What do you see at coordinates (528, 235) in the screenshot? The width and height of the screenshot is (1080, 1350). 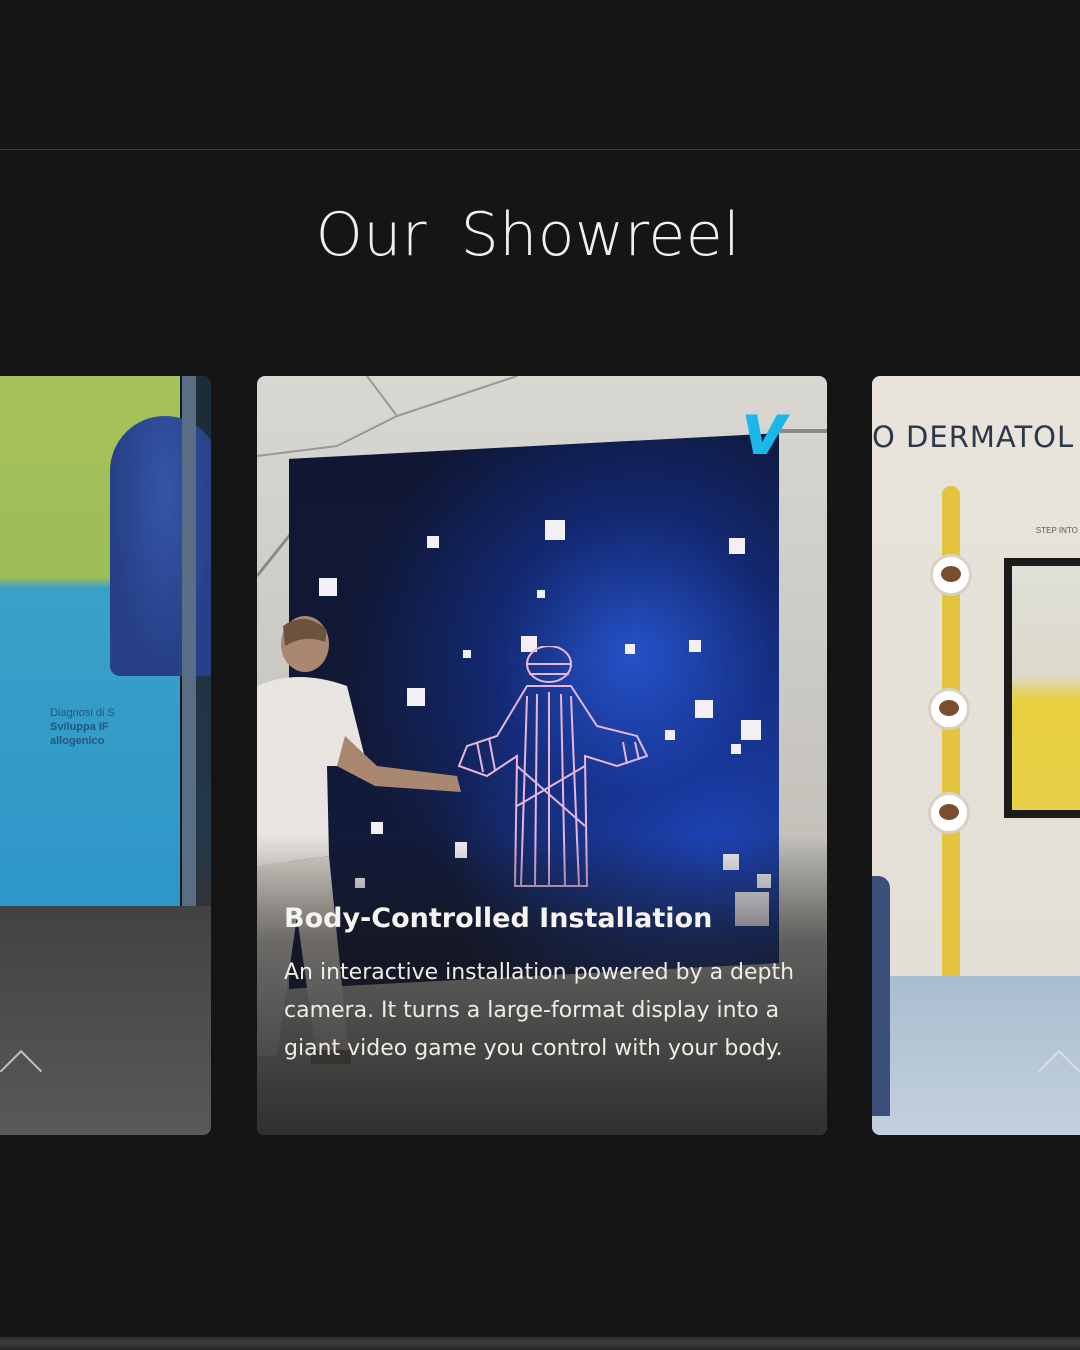 I see `section-title: Our Showreel` at bounding box center [528, 235].